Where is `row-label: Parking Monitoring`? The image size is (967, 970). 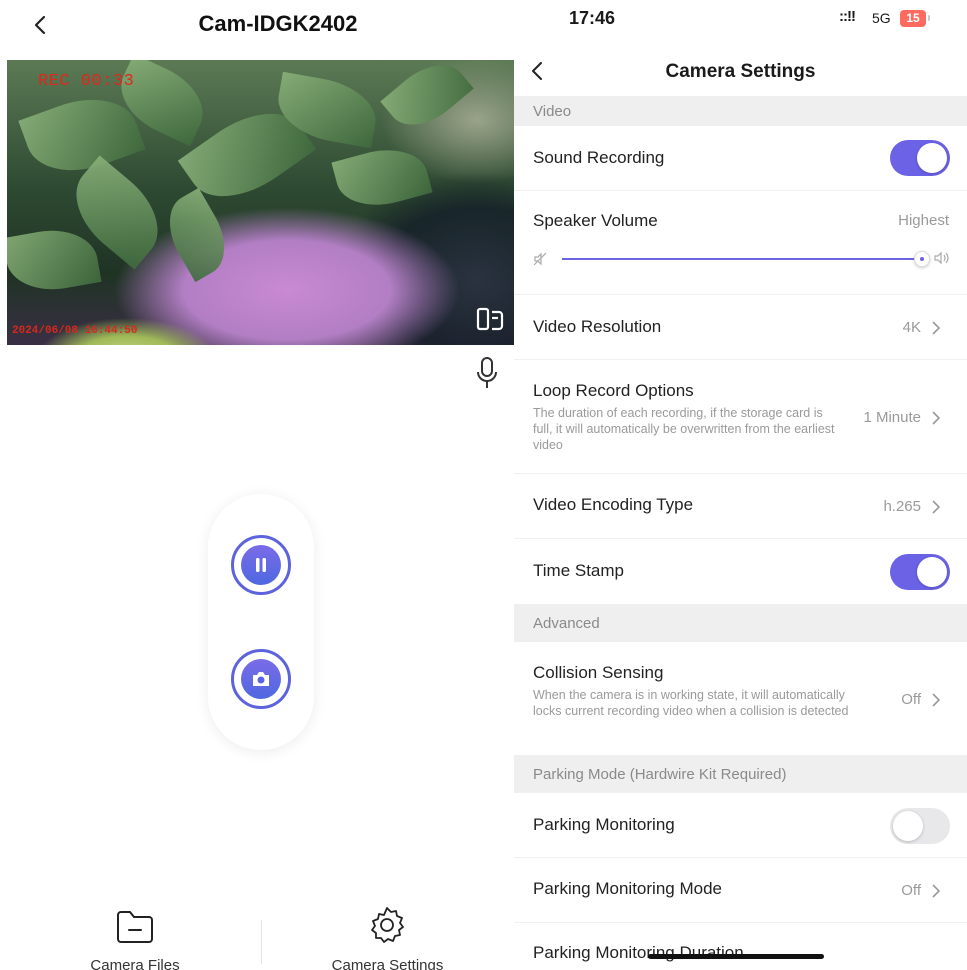 row-label: Parking Monitoring is located at coordinates (604, 824).